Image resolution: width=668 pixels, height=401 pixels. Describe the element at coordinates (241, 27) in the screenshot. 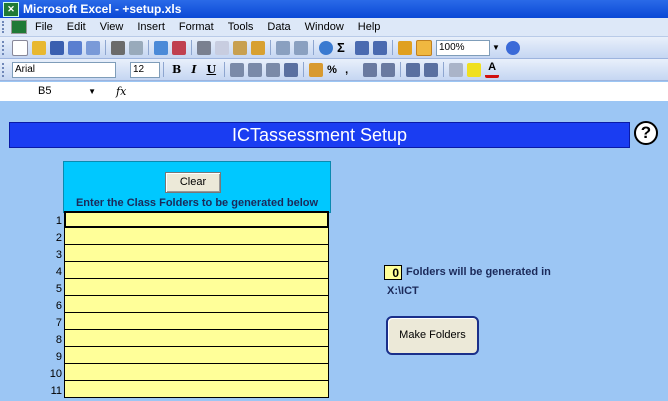

I see `menu-tools: Tools` at that location.